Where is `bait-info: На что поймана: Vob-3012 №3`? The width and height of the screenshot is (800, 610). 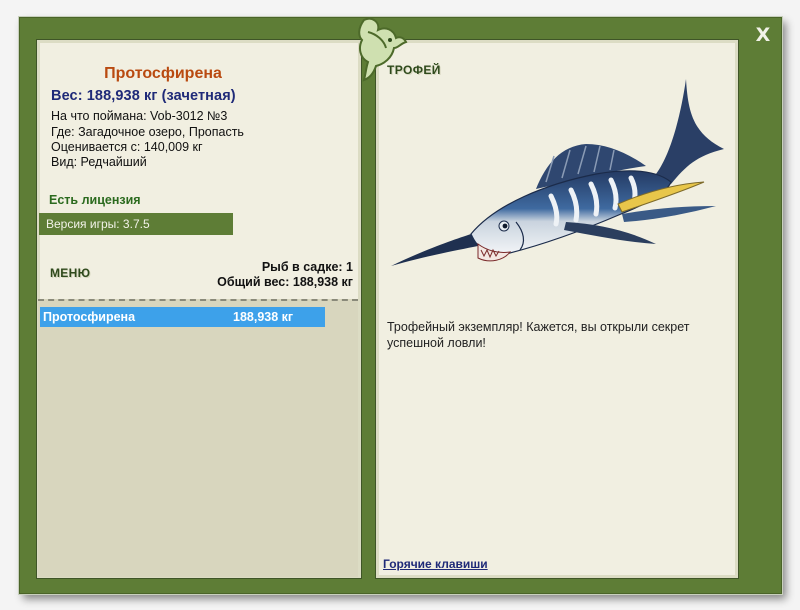
bait-info: На что поймана: Vob-3012 №3 is located at coordinates (139, 116).